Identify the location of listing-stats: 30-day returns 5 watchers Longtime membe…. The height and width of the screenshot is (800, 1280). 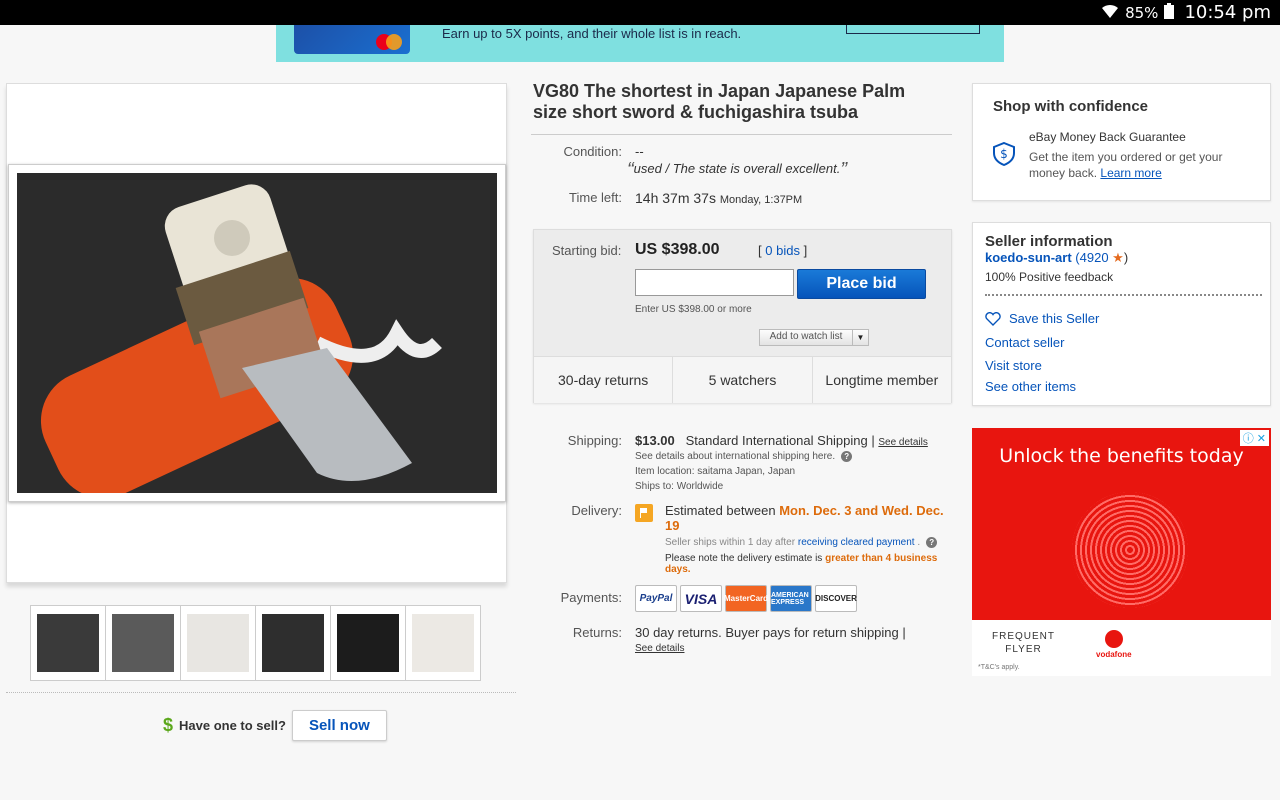
(742, 379).